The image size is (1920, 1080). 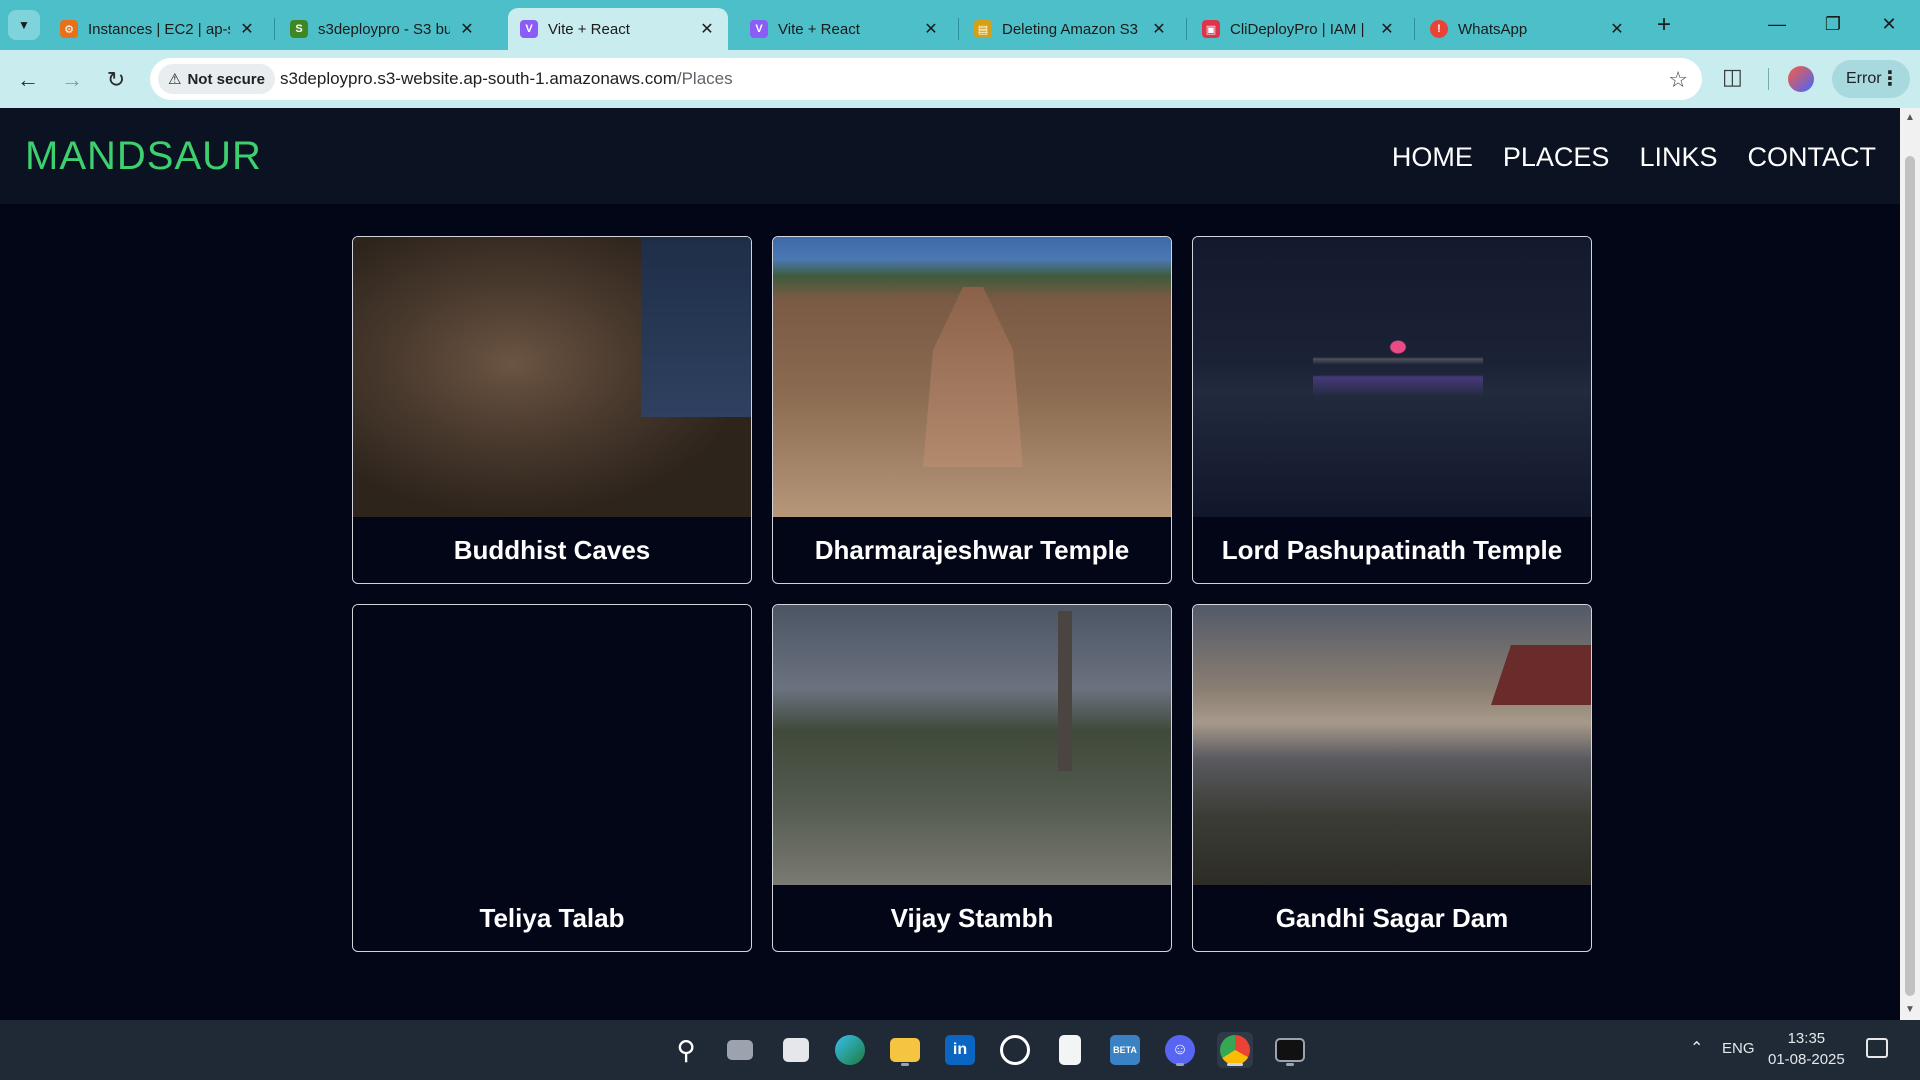 I want to click on tab-title: Vite + React, so click(x=589, y=29).